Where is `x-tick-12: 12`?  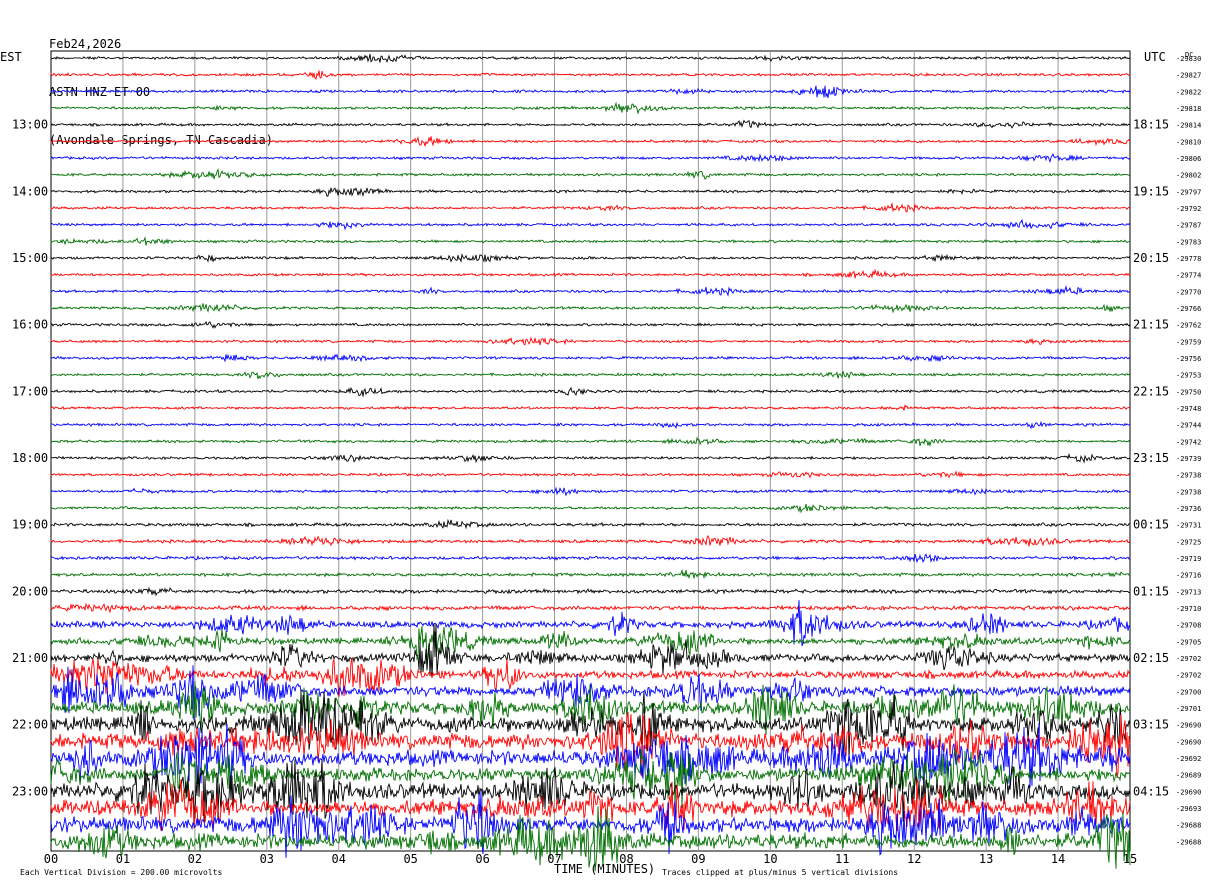 x-tick-12: 12 is located at coordinates (914, 859).